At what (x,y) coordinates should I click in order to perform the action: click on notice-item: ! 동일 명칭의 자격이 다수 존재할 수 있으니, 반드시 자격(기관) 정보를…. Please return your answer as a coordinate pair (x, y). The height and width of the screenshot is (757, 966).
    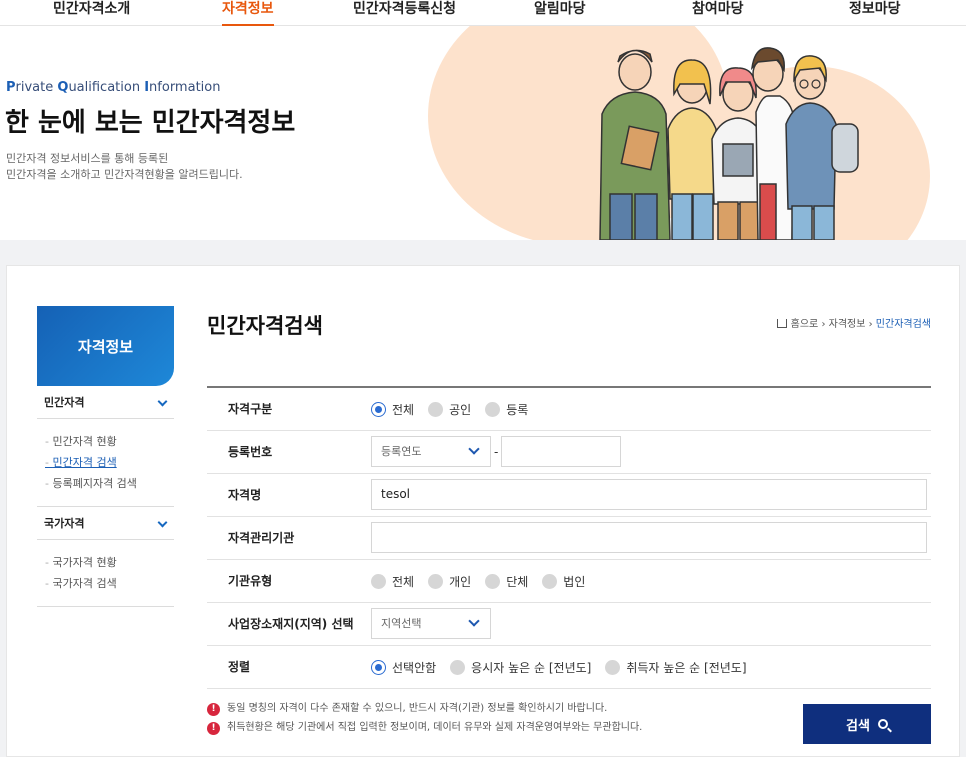
    Looking at the image, I should click on (424, 709).